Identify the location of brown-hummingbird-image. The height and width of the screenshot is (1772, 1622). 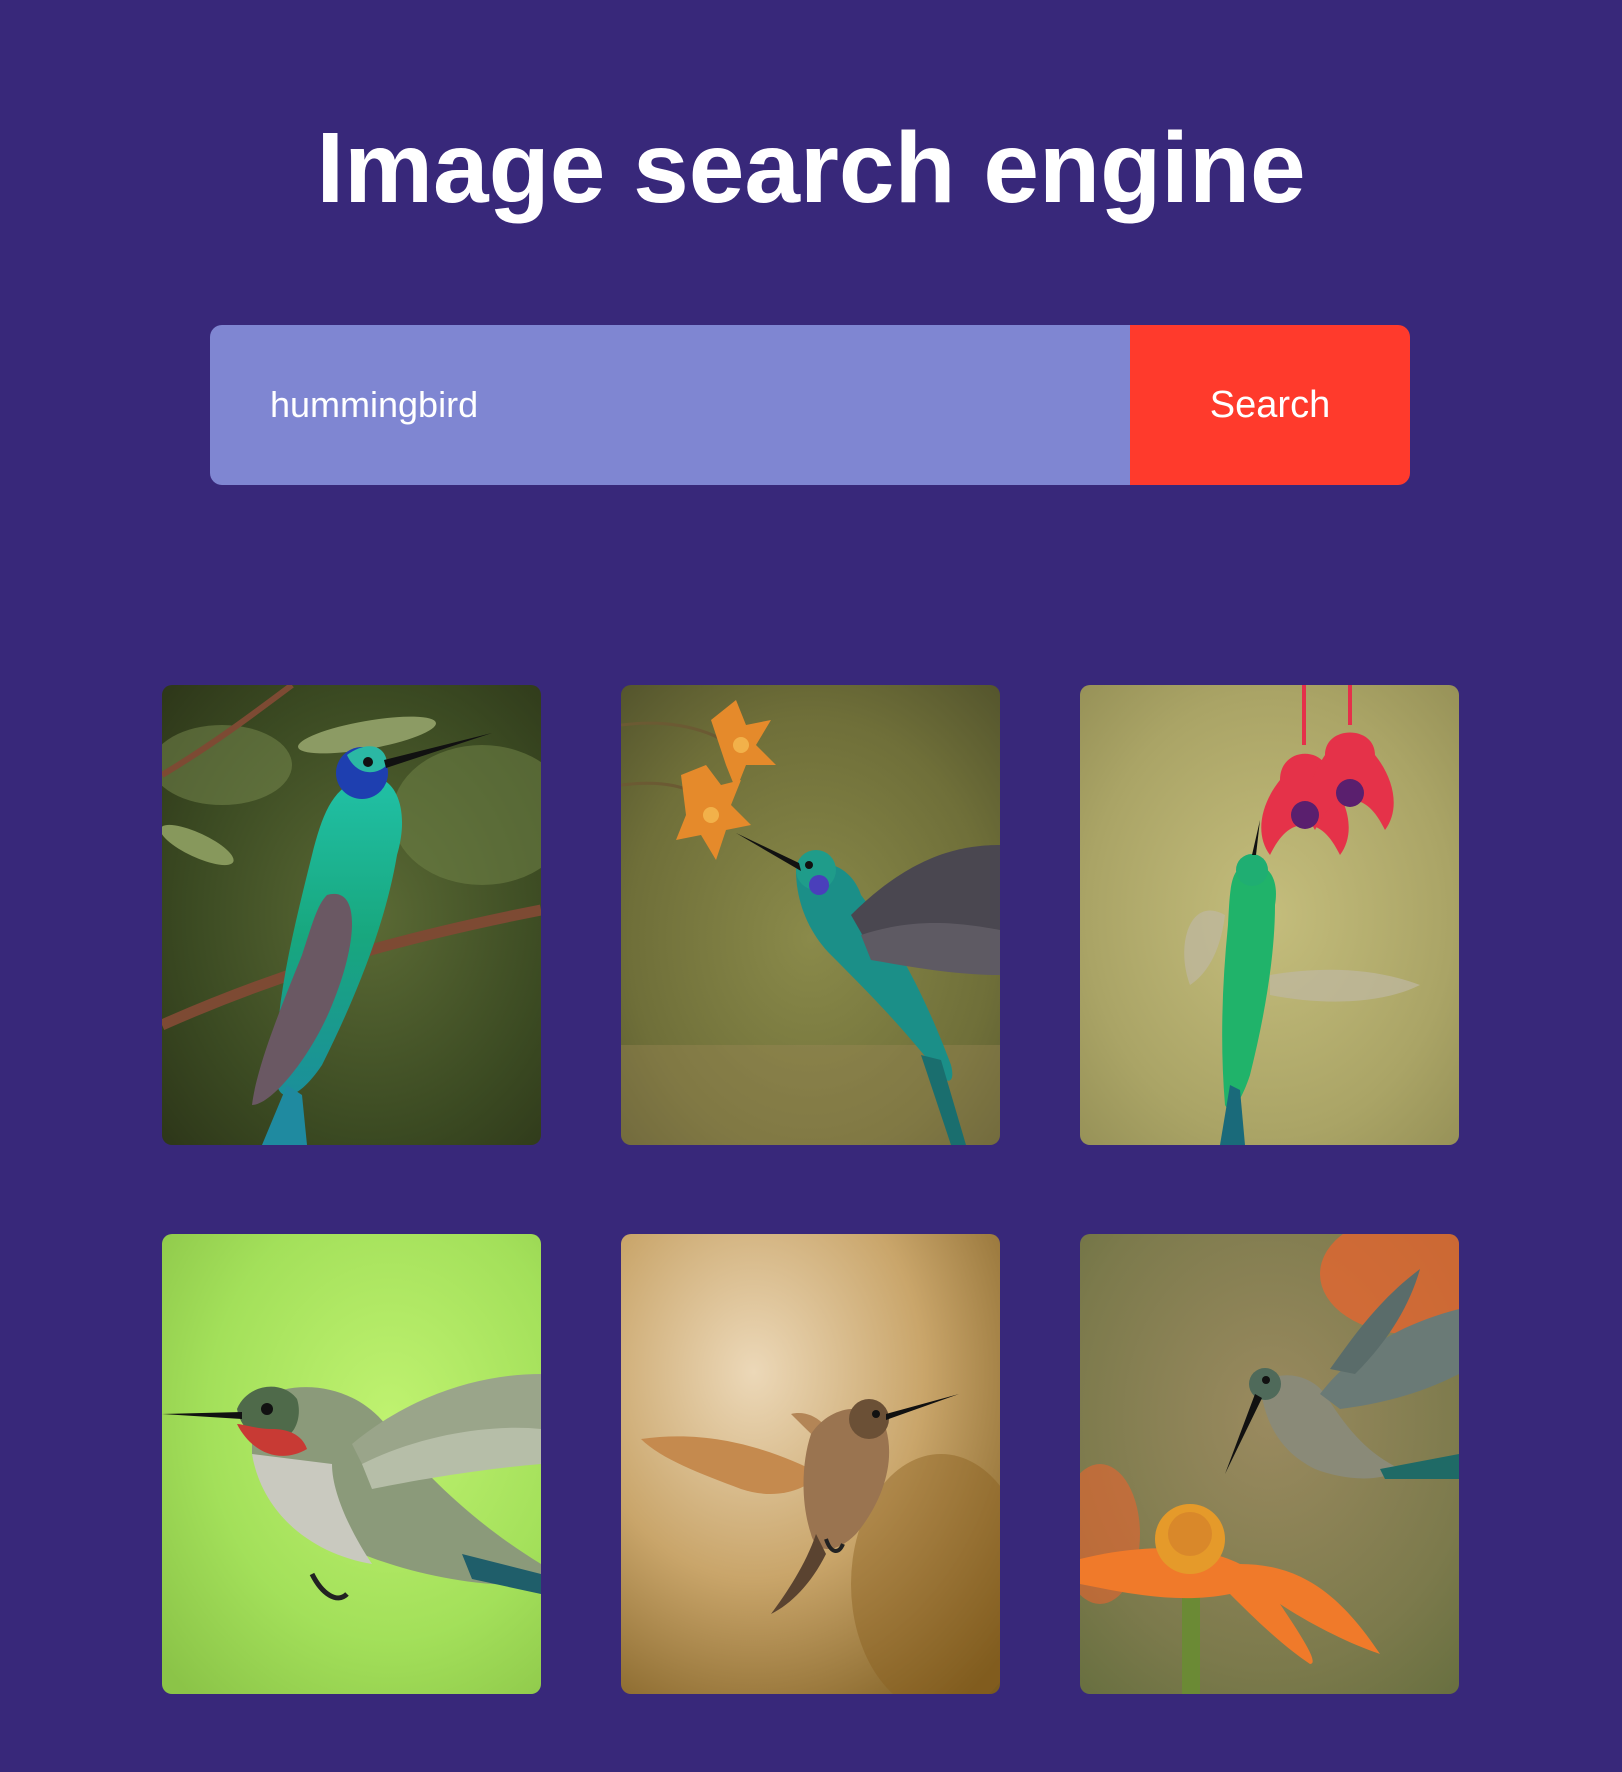
(810, 1464).